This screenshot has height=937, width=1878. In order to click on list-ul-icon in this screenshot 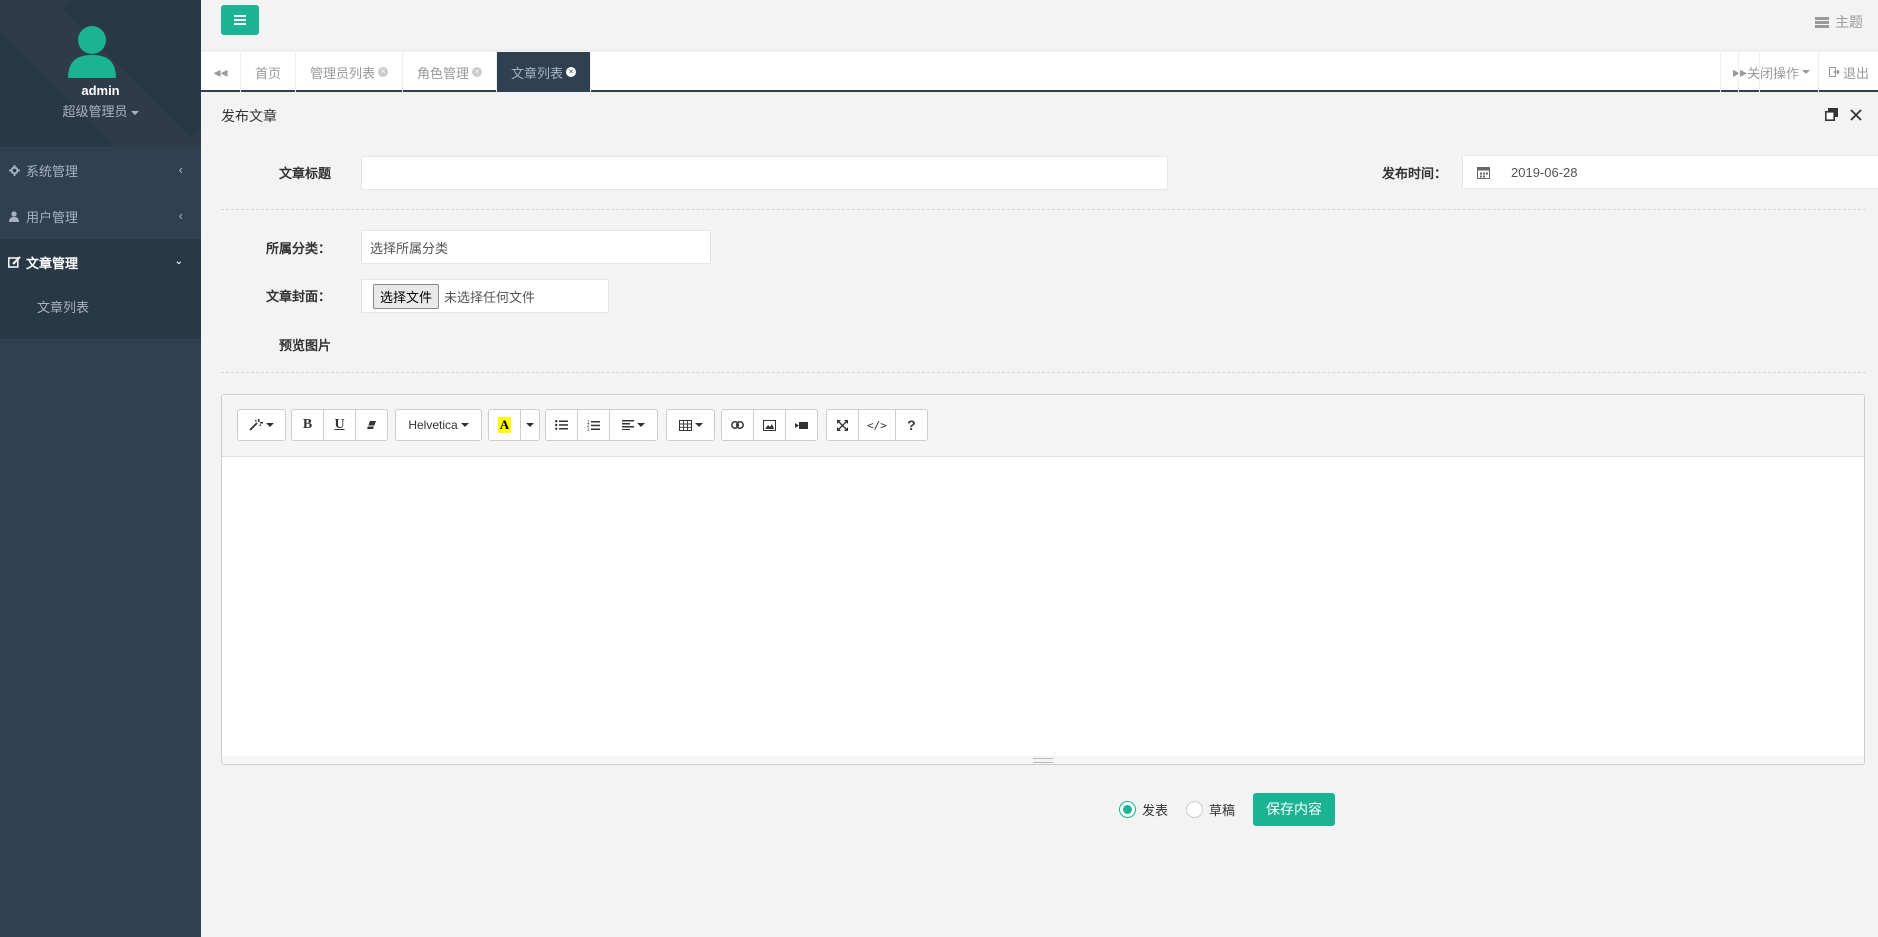, I will do `click(561, 425)`.